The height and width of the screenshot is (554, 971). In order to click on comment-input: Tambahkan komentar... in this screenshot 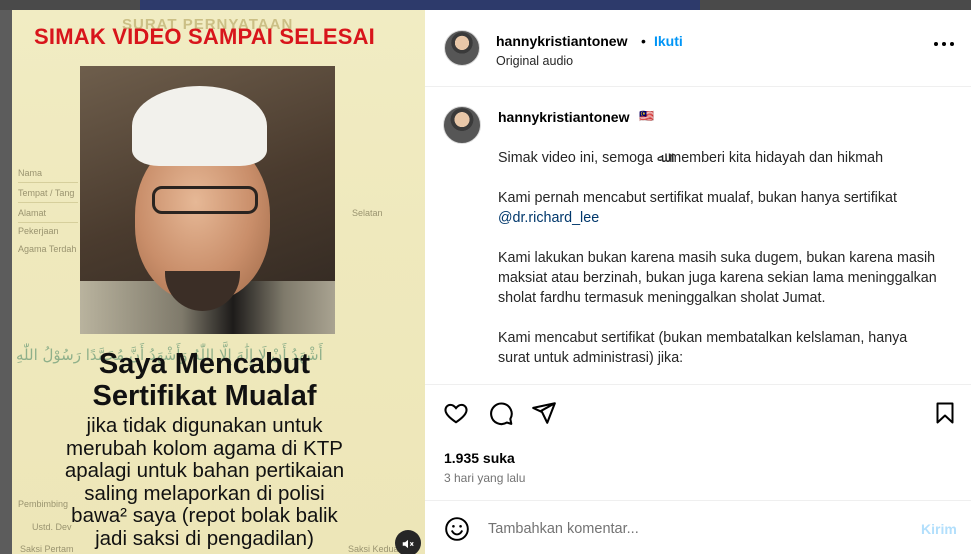, I will do `click(563, 529)`.